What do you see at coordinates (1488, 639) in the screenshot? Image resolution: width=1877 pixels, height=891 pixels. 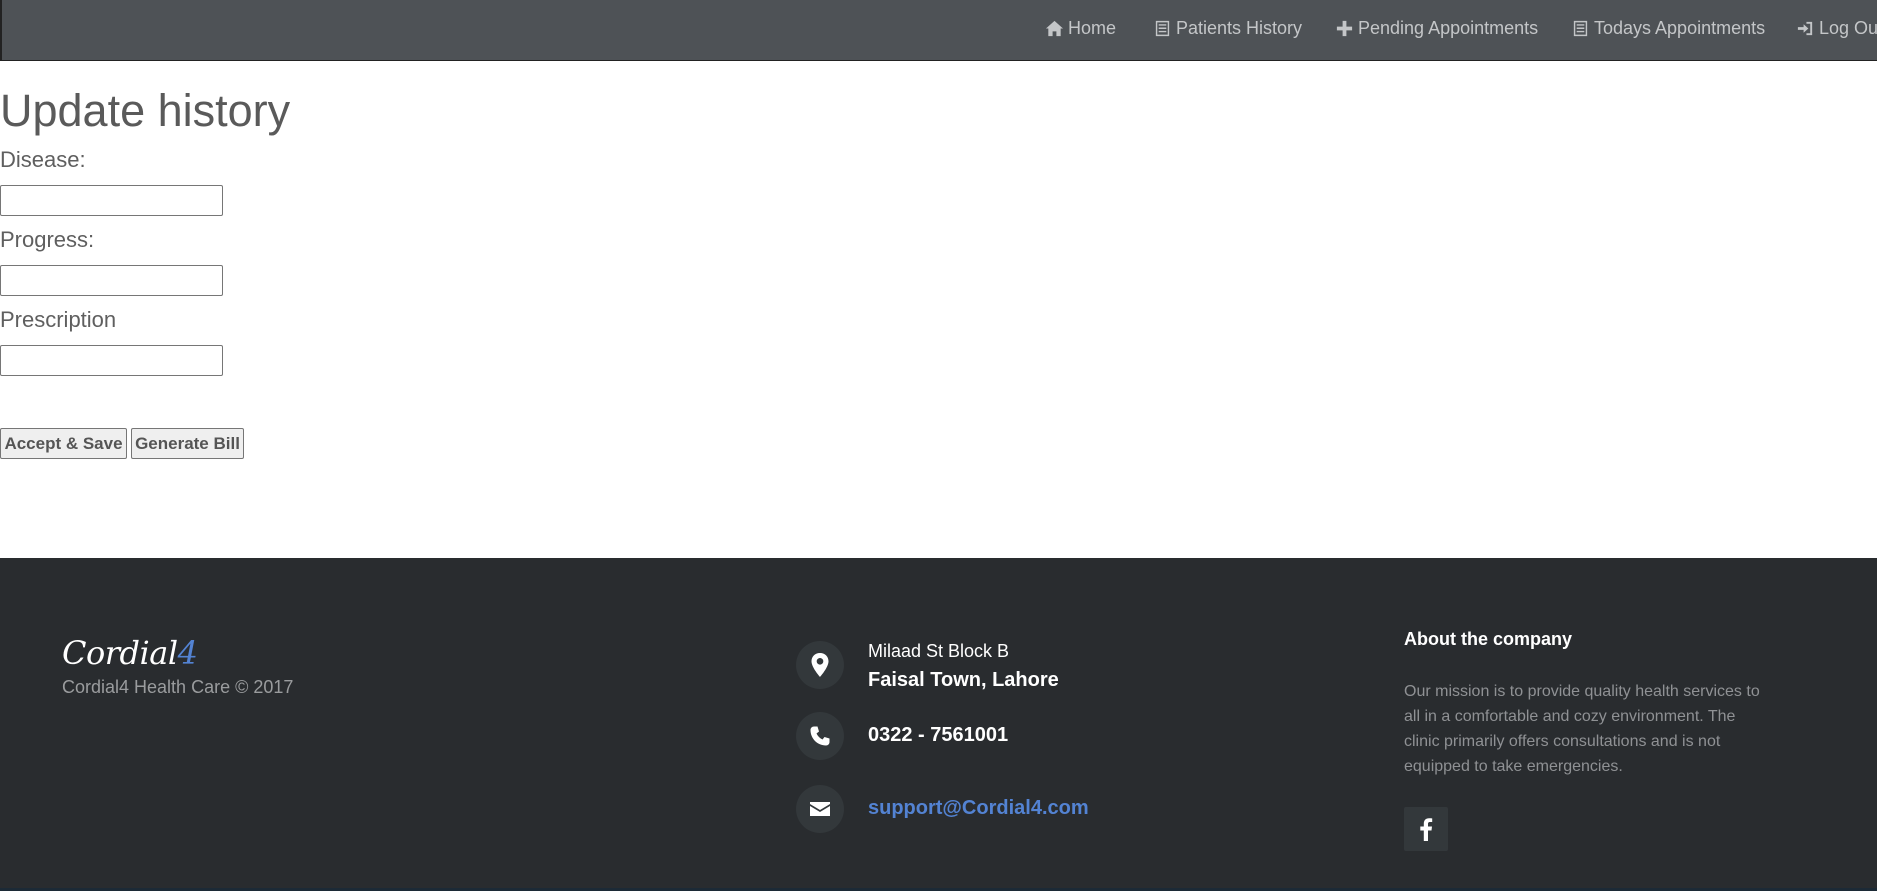 I see `about-title: About the company` at bounding box center [1488, 639].